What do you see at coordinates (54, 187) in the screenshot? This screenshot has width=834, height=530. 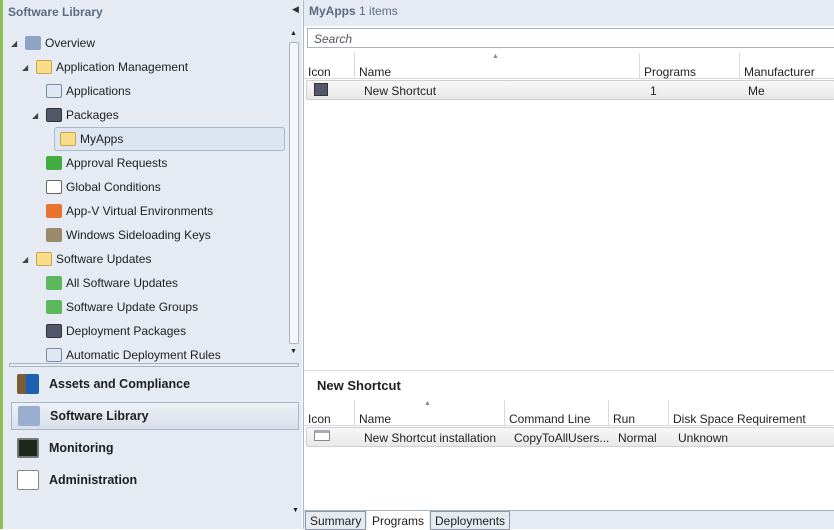 I see `conditions-icon` at bounding box center [54, 187].